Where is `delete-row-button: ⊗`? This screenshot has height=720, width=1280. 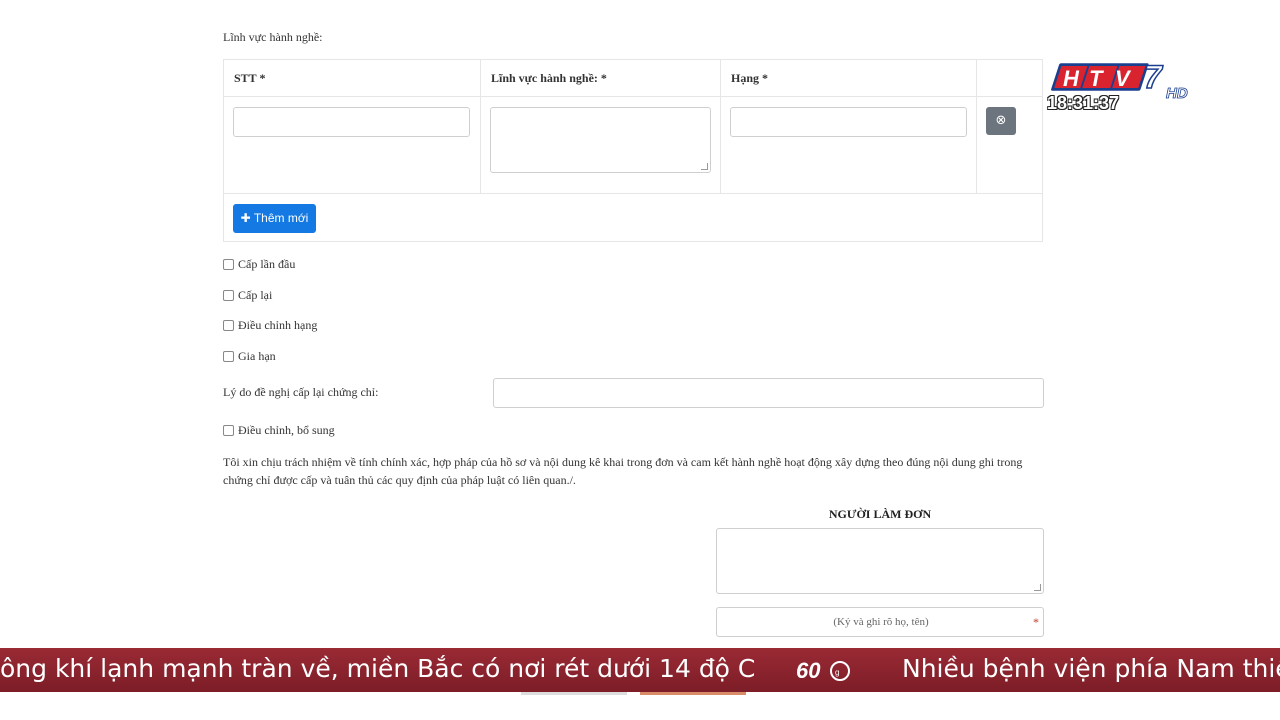
delete-row-button: ⊗ is located at coordinates (1001, 121).